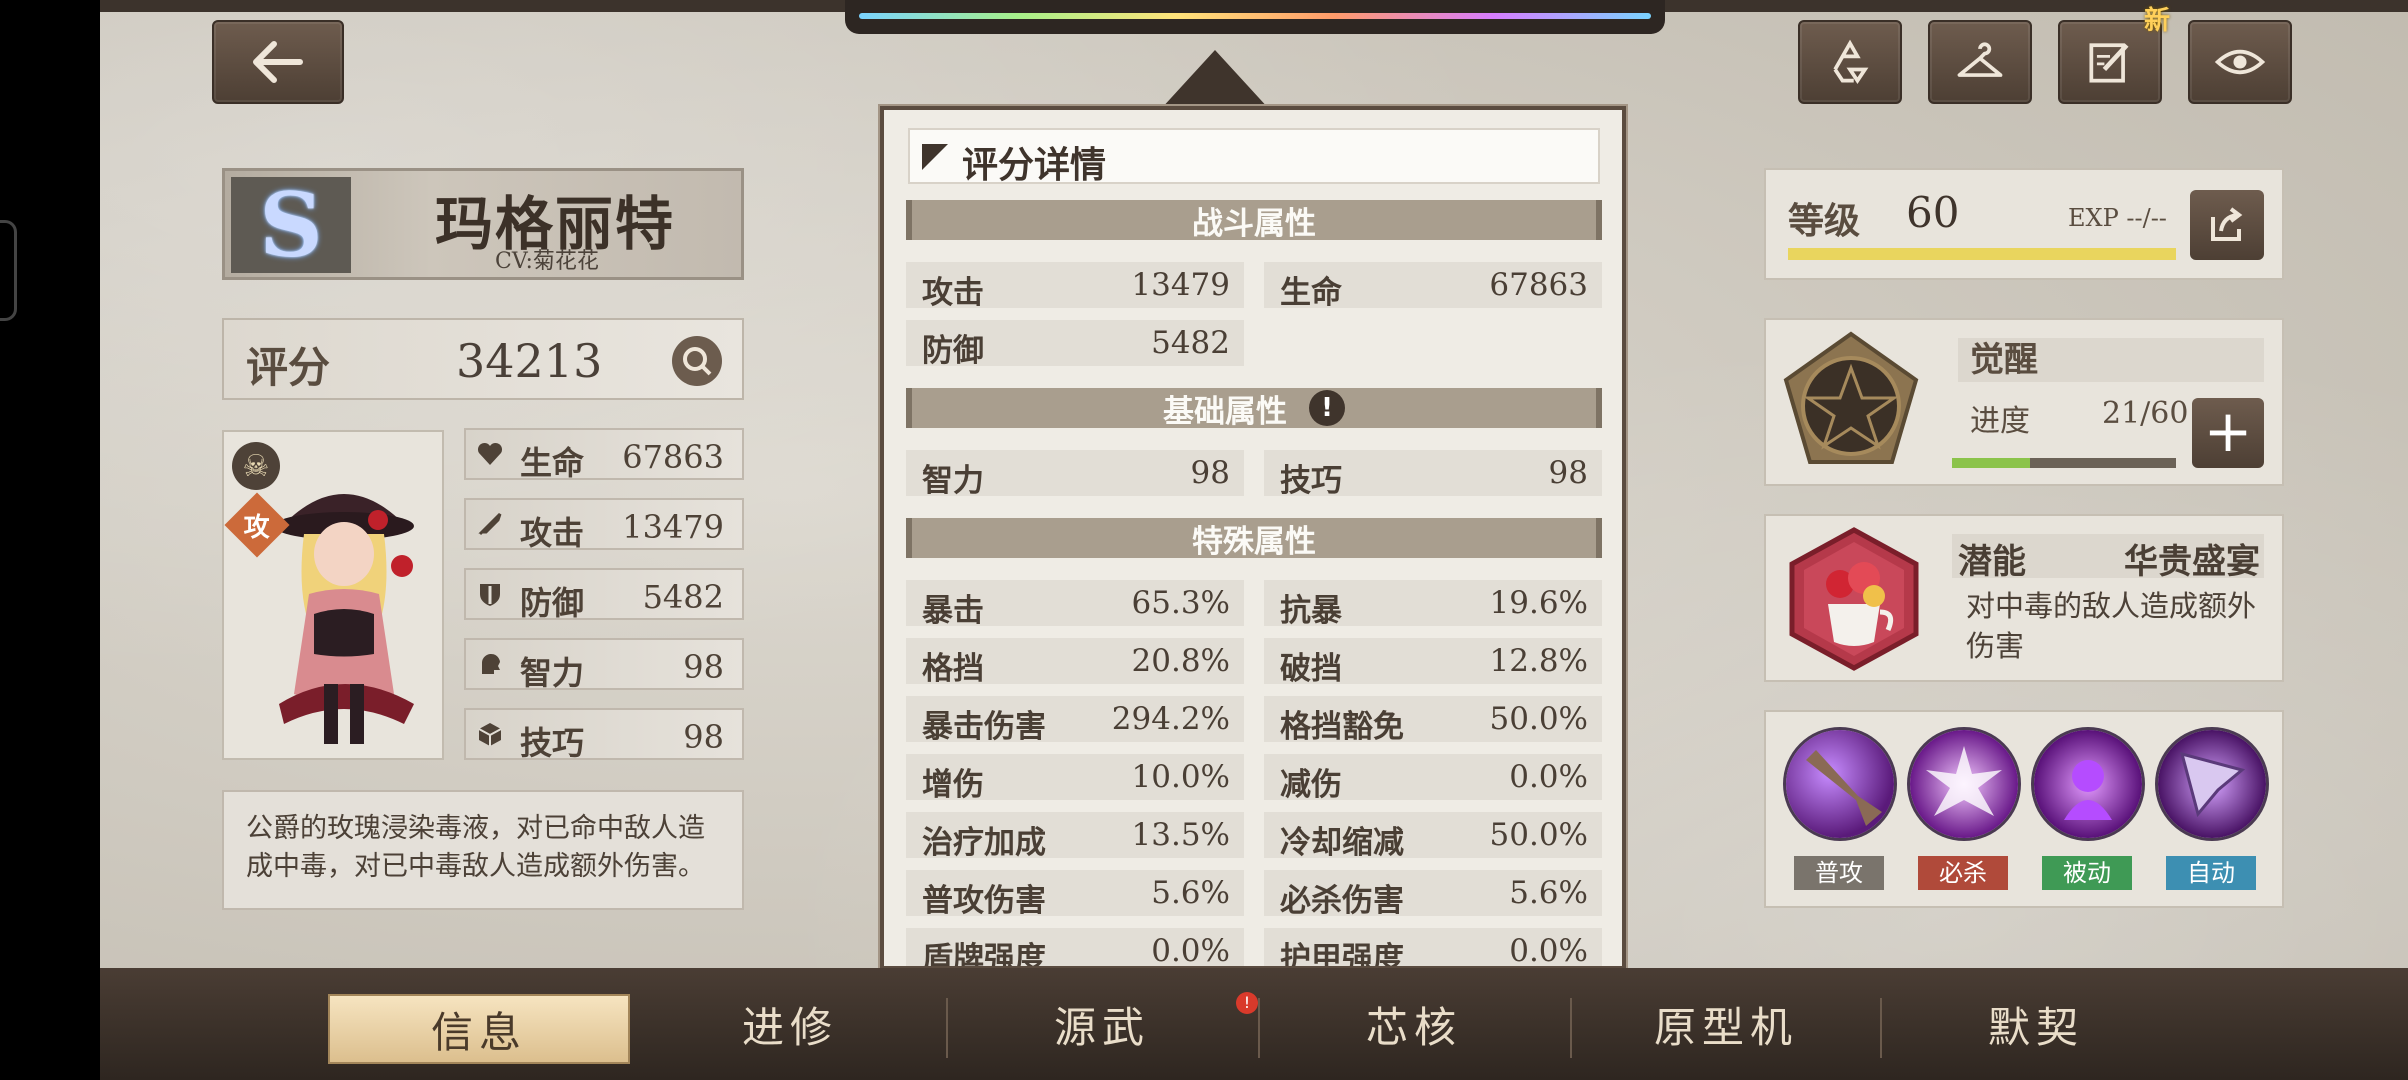  What do you see at coordinates (1433, 474) in the screenshot?
I see `attr-cell: 技巧 98` at bounding box center [1433, 474].